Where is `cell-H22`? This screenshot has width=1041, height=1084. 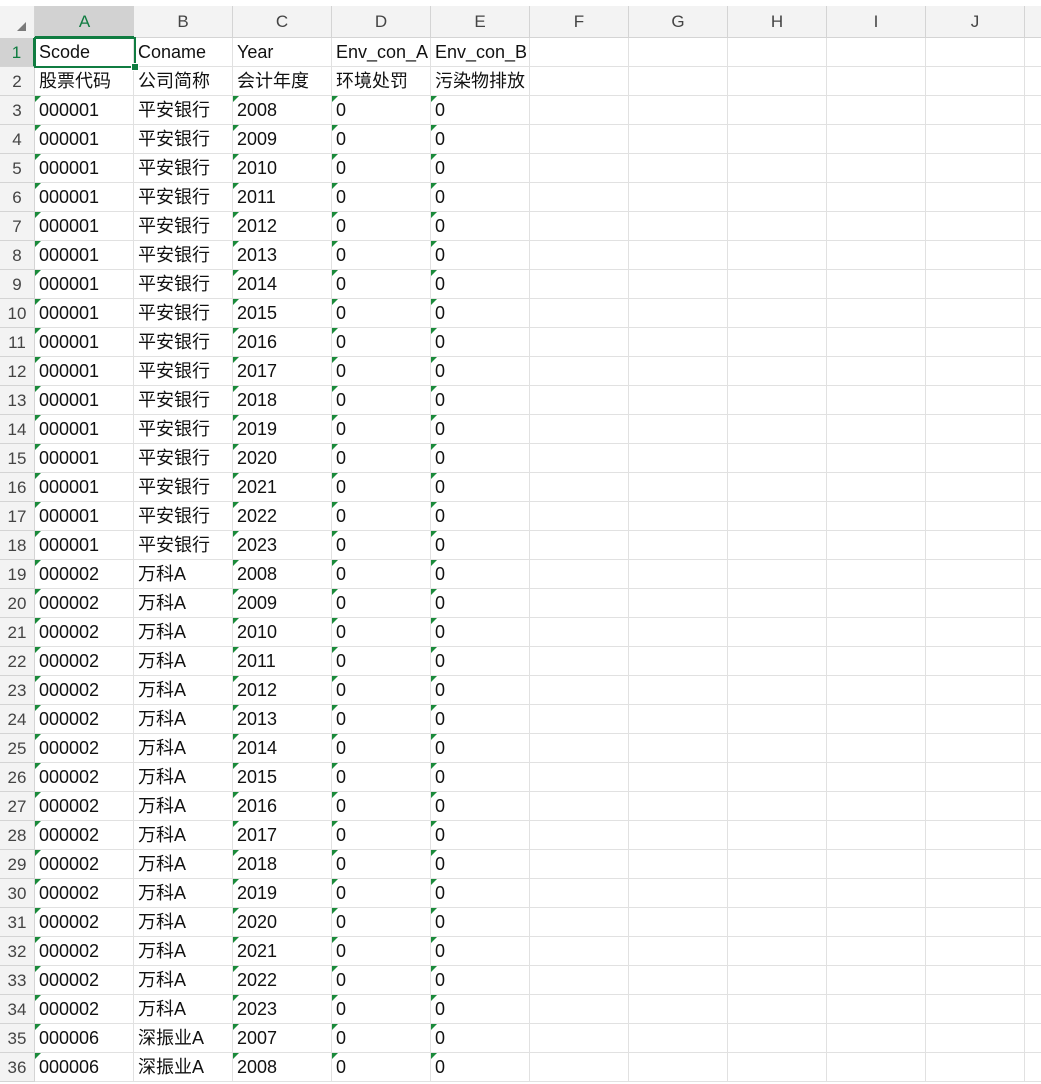 cell-H22 is located at coordinates (777, 661).